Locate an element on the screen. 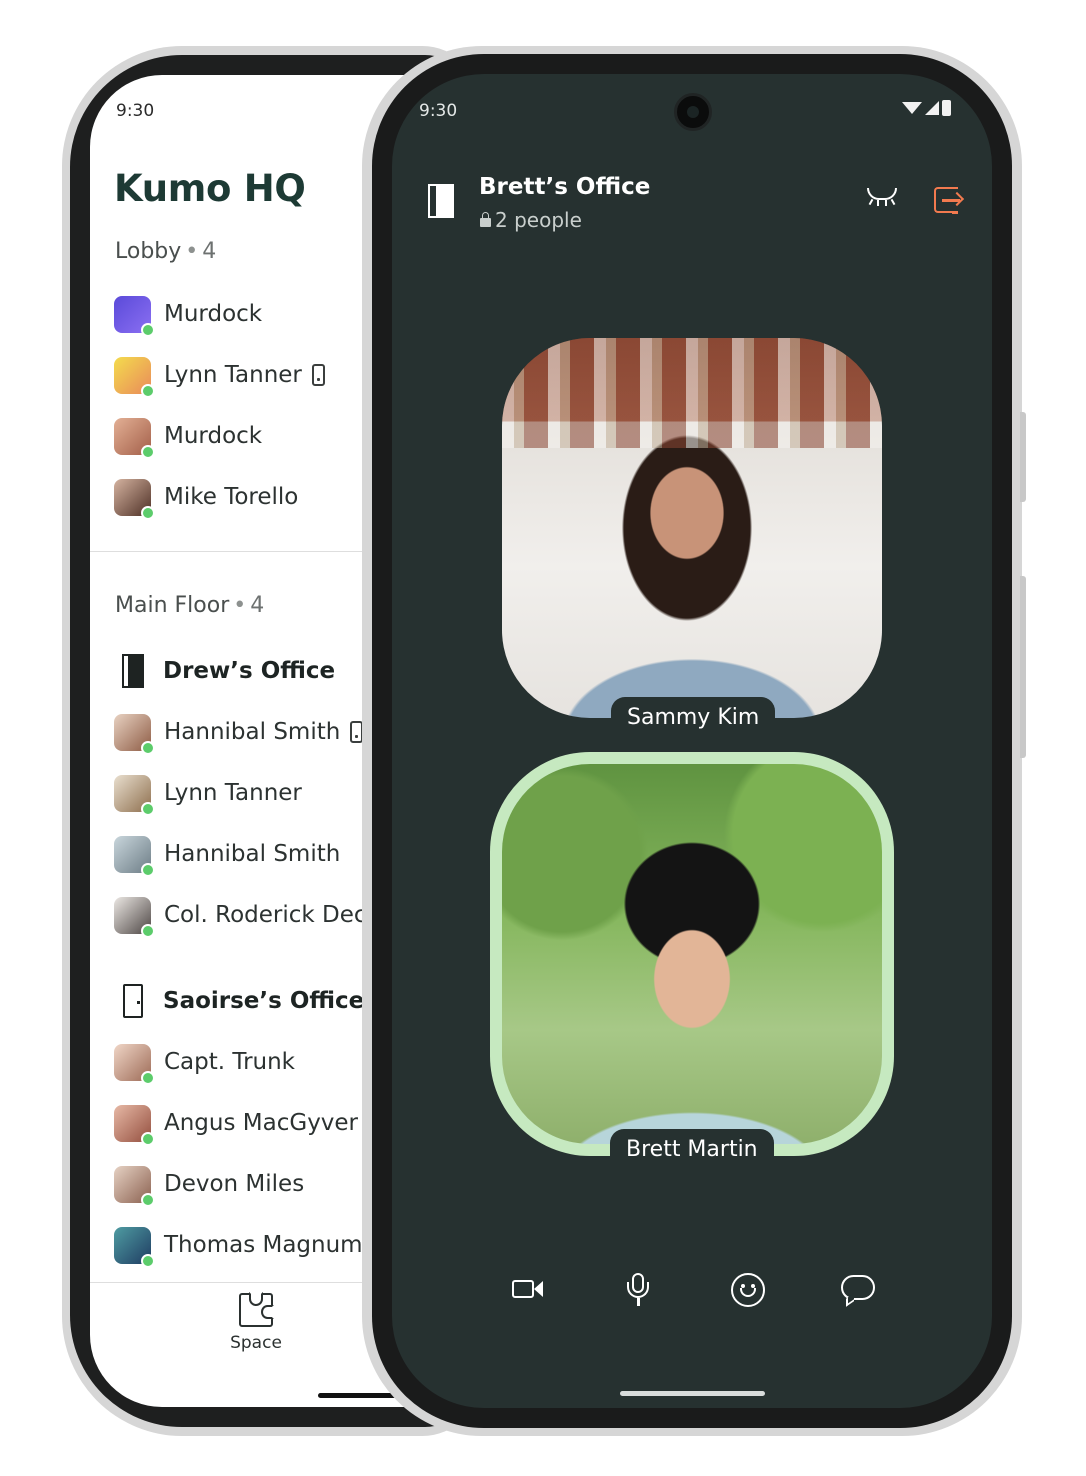 The image size is (1086, 1476). member-row: Thomas Magnum is located at coordinates (238, 1246).